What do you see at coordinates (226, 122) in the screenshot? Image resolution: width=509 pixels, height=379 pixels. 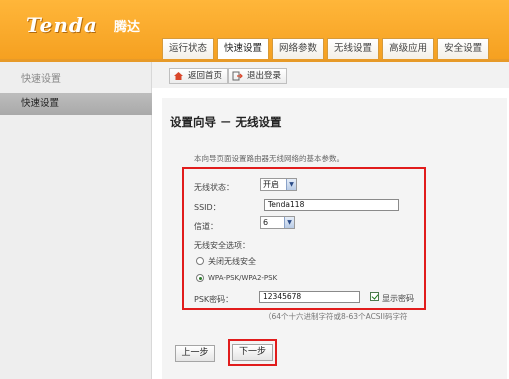 I see `page-title: 设置向导 － 无线设置` at bounding box center [226, 122].